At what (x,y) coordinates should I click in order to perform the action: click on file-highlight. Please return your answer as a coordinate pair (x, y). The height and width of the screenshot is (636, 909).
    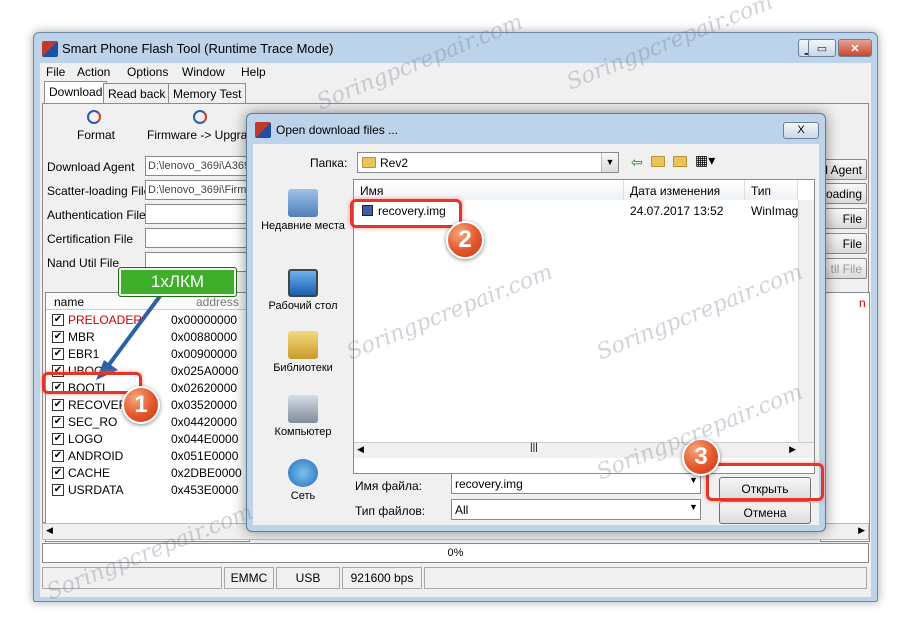
    Looking at the image, I should click on (406, 213).